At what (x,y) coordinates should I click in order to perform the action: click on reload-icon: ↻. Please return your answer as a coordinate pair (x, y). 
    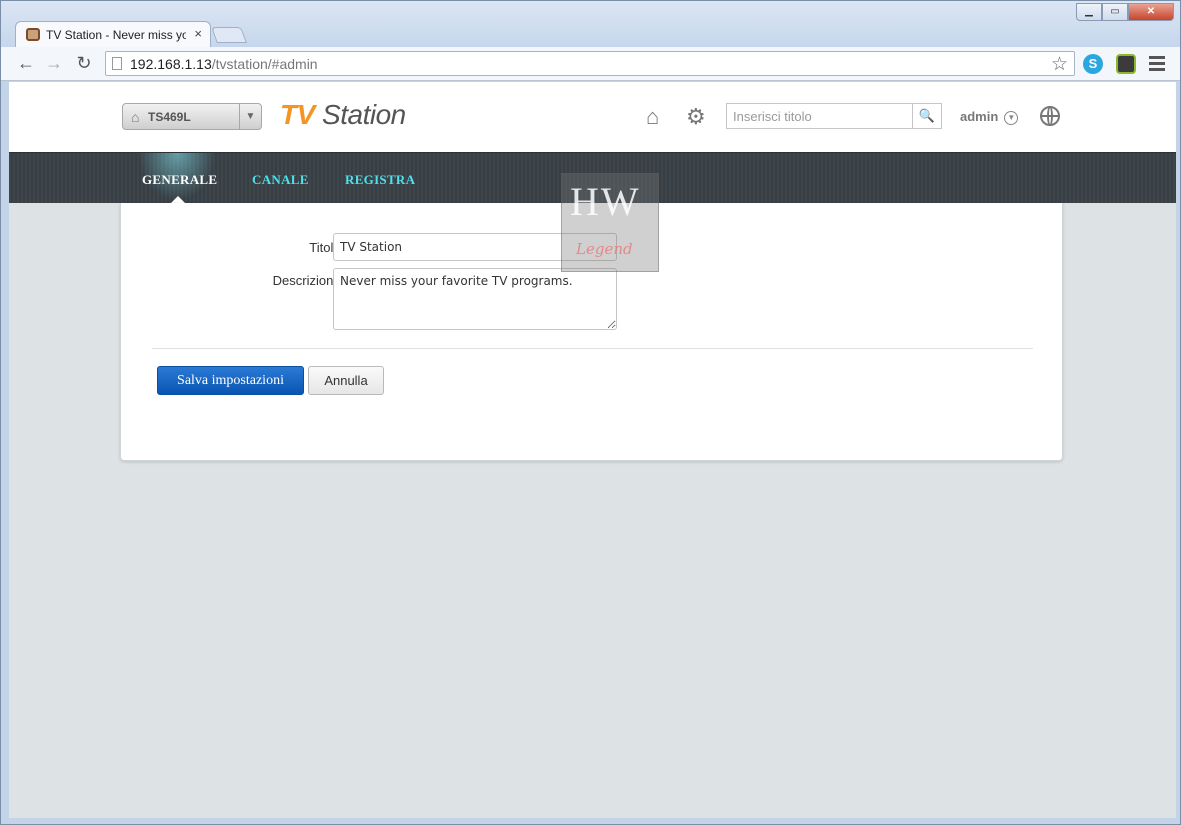
    Looking at the image, I should click on (84, 64).